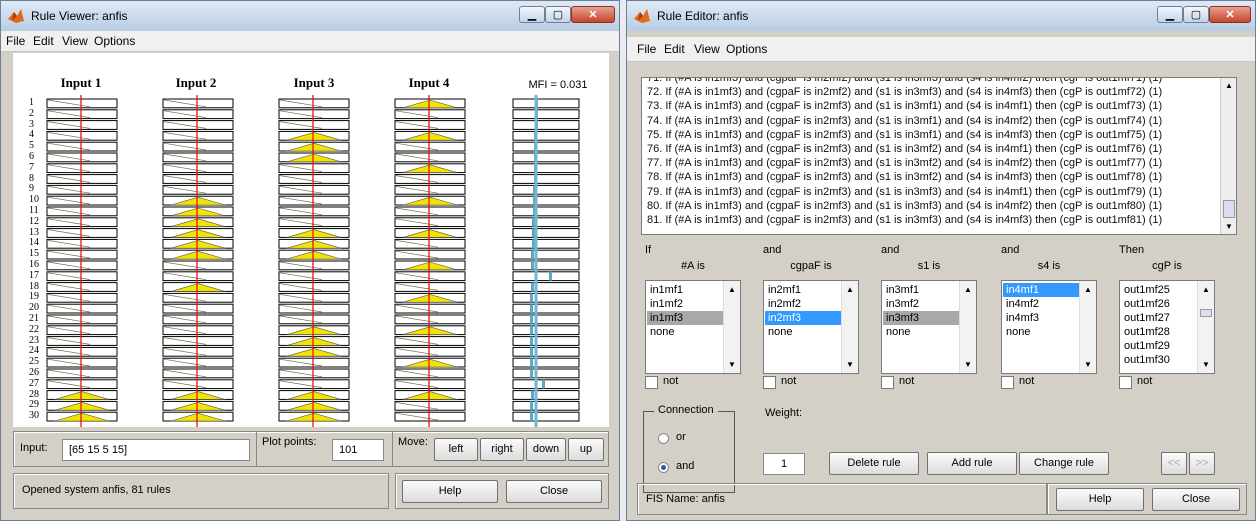 The width and height of the screenshot is (1256, 521). I want to click on membership-listbox: in3mf1 in3mf2 in3mf3 none ▲ ▼, so click(929, 327).